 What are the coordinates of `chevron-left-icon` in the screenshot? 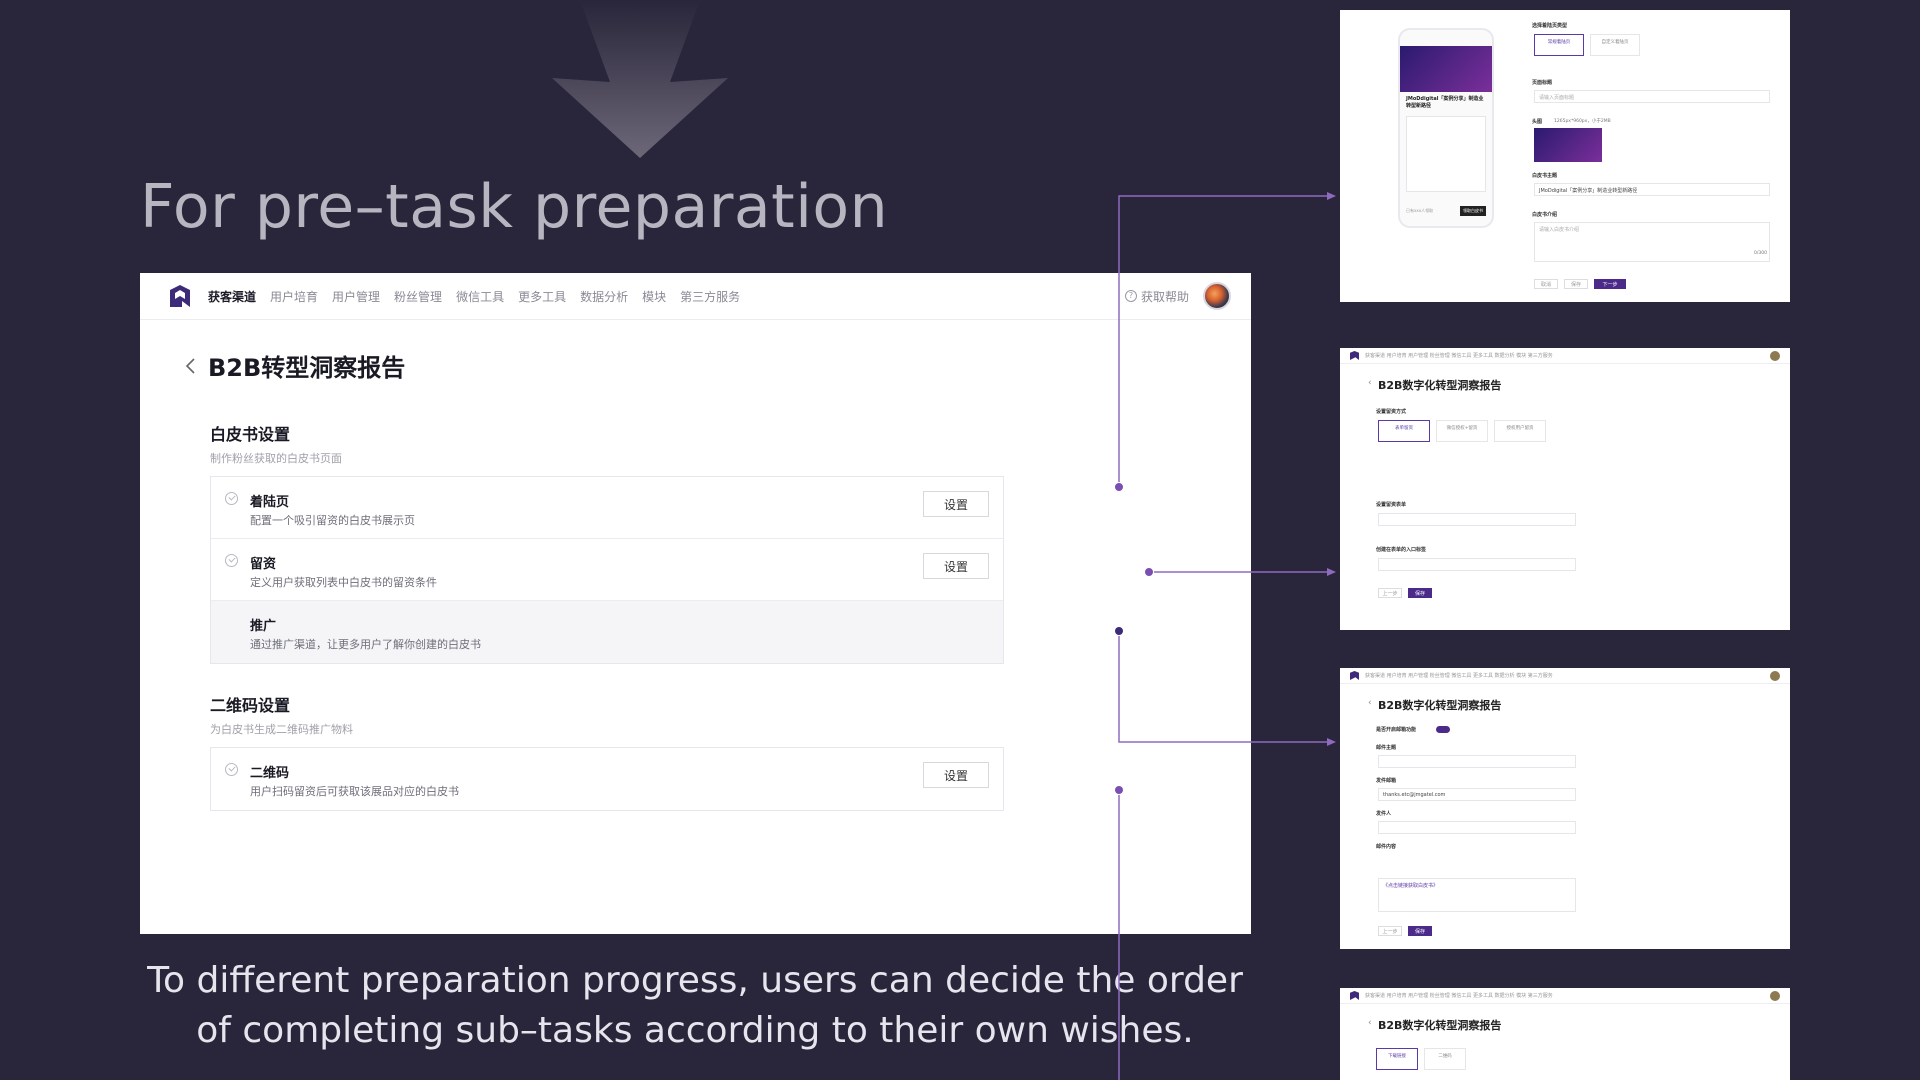 It's located at (191, 366).